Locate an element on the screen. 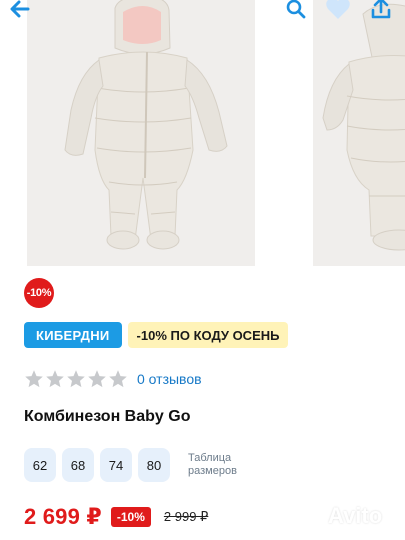 The height and width of the screenshot is (540, 405). share-icon is located at coordinates (381, 9).